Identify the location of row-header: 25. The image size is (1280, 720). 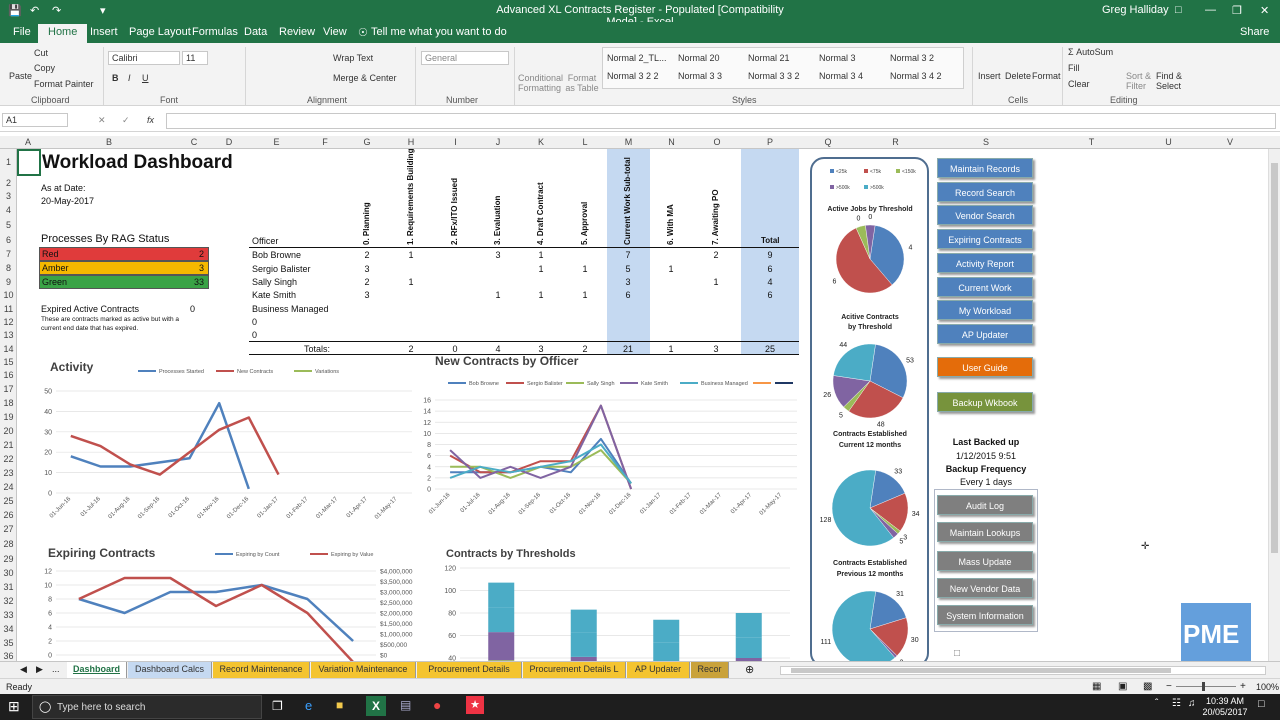
(8, 501).